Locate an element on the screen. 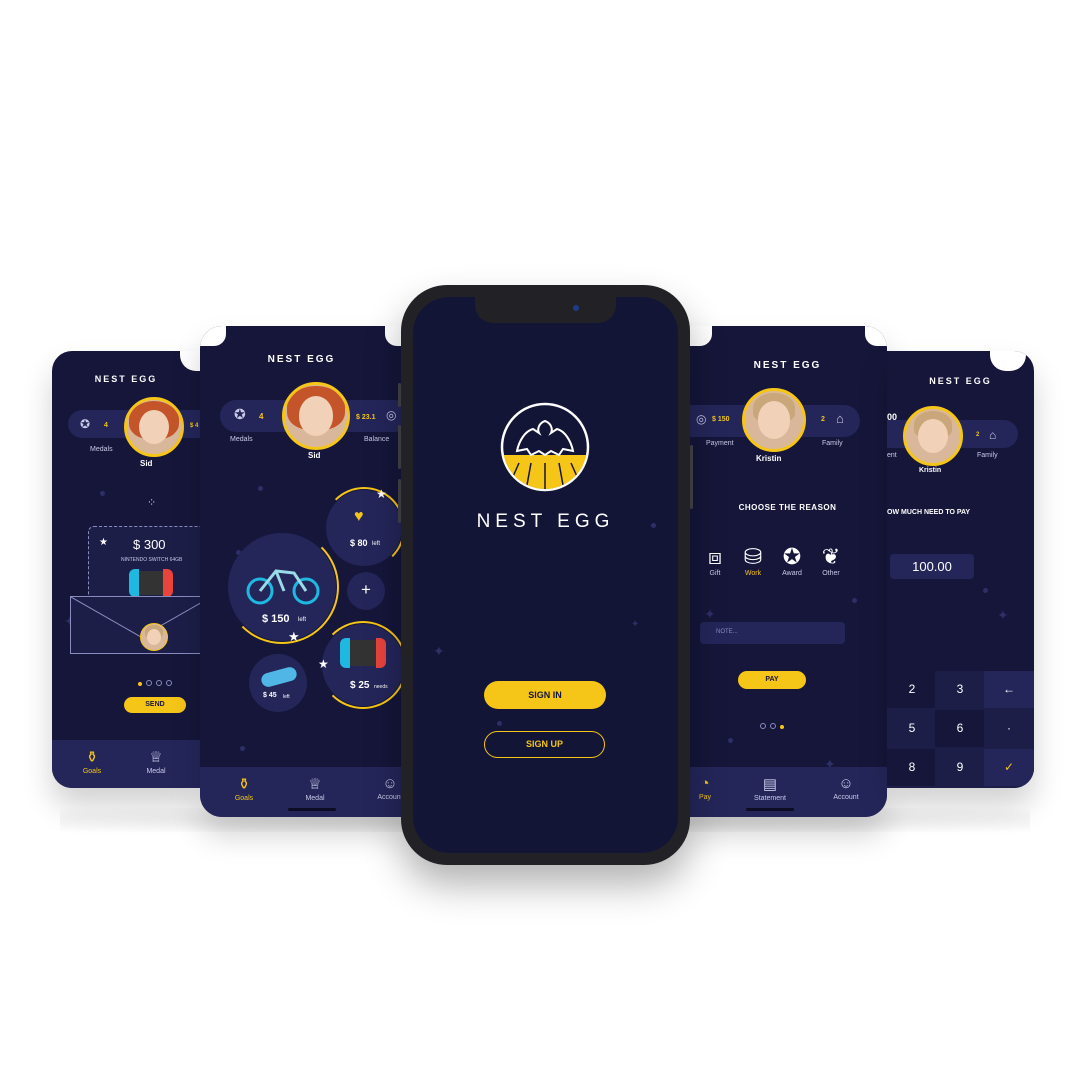 The width and height of the screenshot is (1080, 1080). phone-notch is located at coordinates (545, 310).